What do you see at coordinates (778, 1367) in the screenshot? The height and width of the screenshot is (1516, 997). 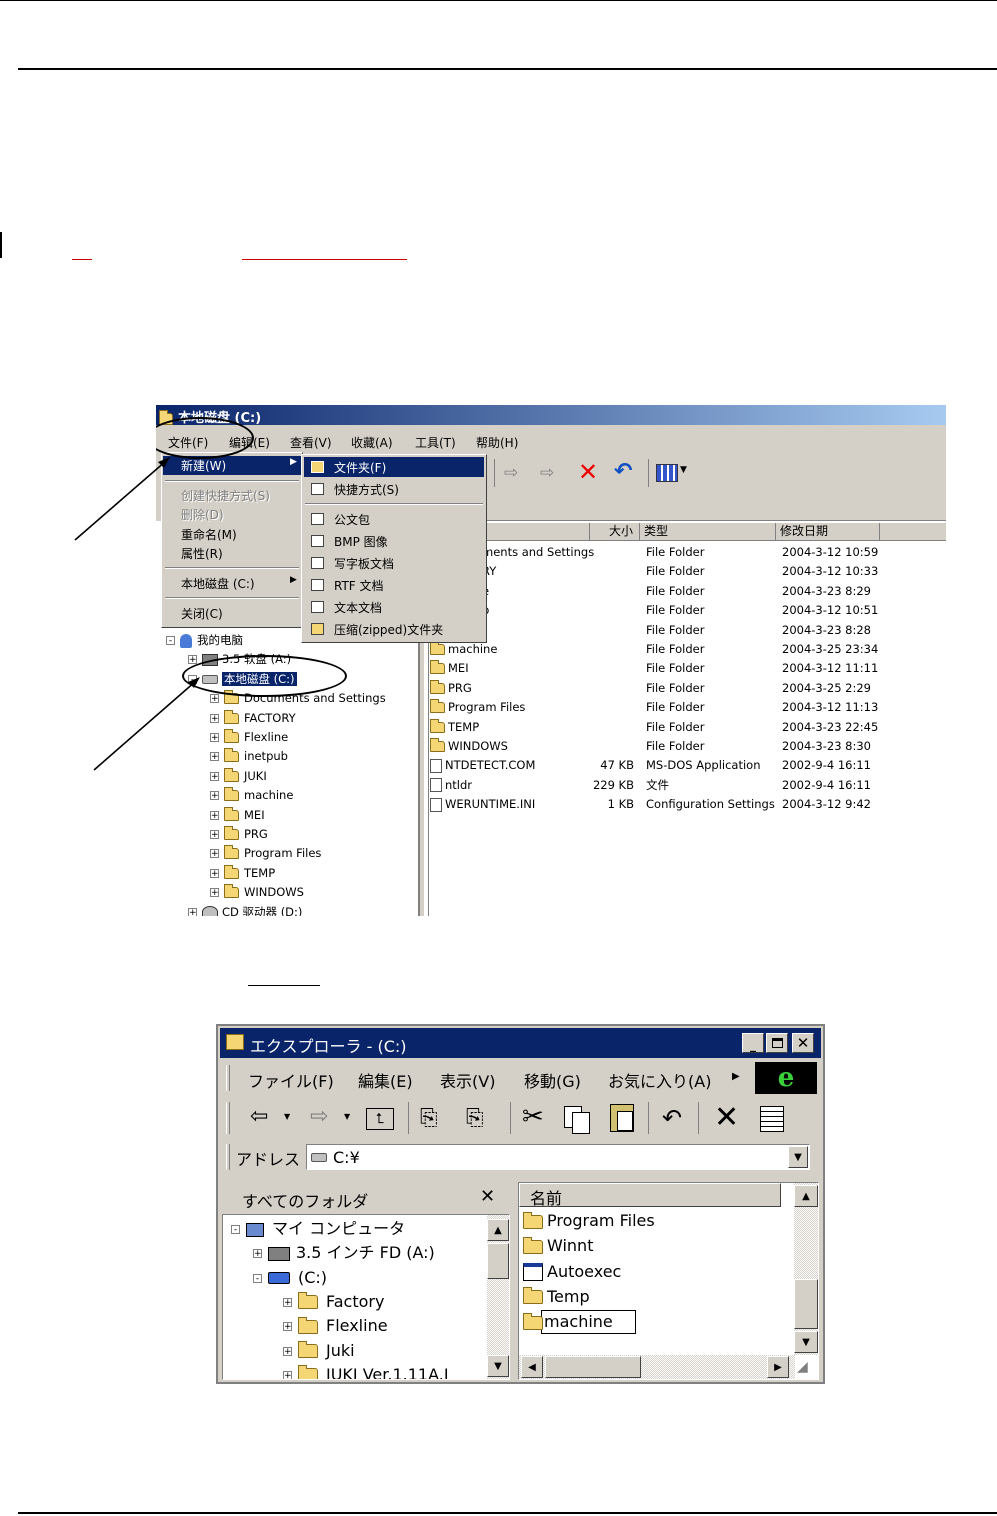 I see `scroll-right-button: ▶` at bounding box center [778, 1367].